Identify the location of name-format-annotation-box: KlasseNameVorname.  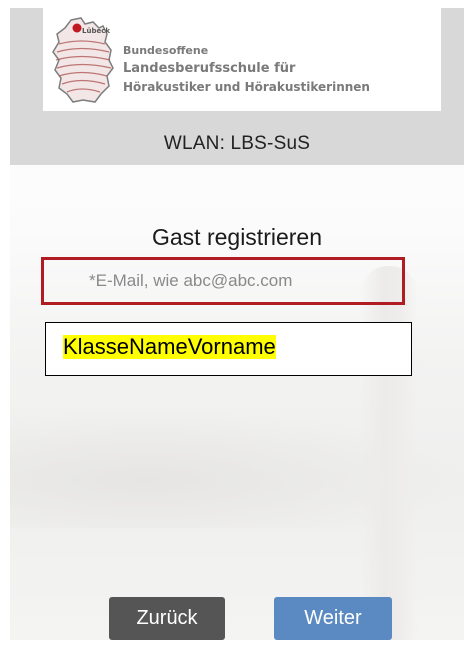
(228, 349).